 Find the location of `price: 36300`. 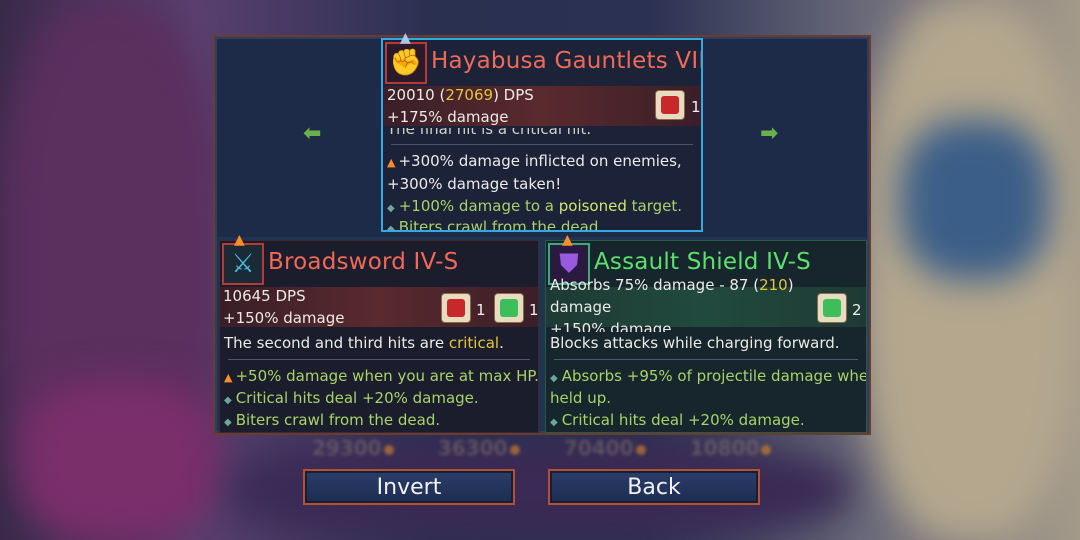

price: 36300 is located at coordinates (479, 448).